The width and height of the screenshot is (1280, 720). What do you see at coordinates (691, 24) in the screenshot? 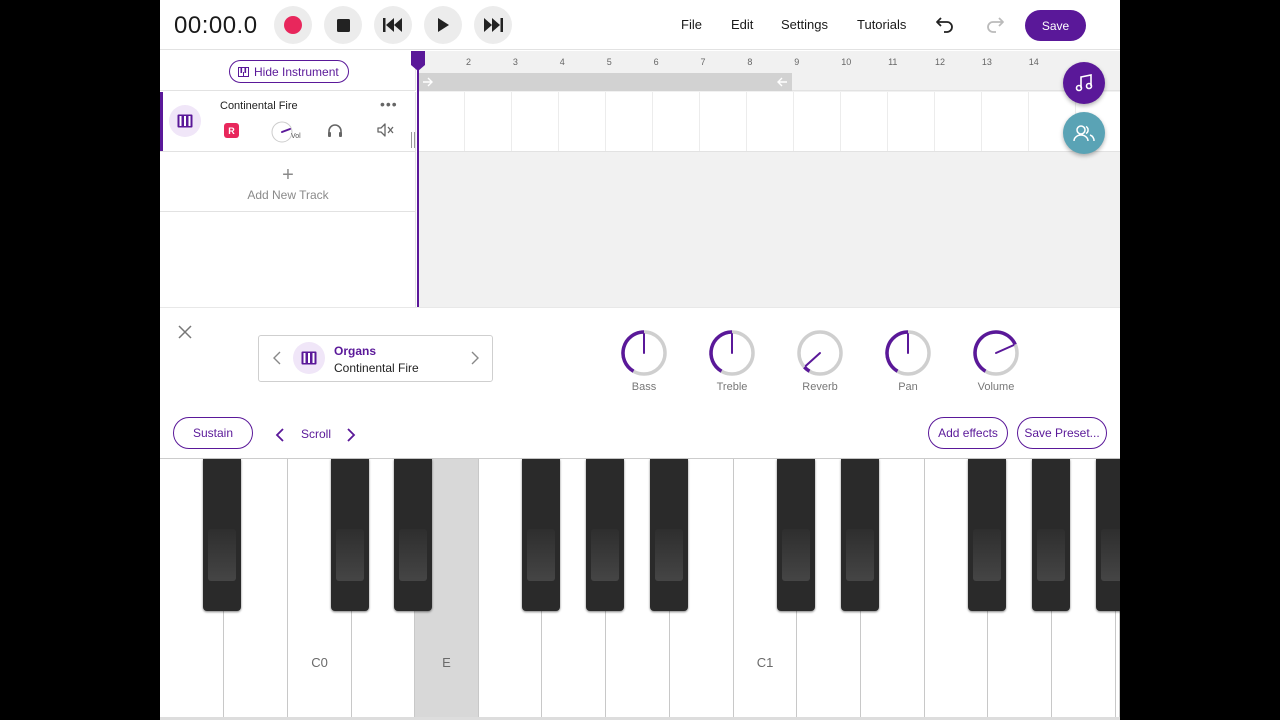
I see `menu-file: File` at bounding box center [691, 24].